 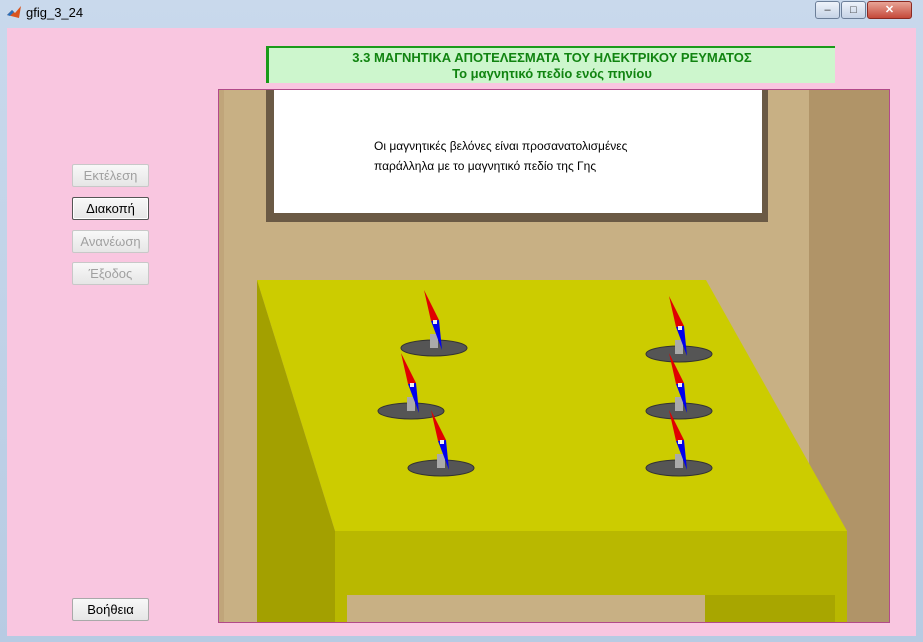 What do you see at coordinates (526, 608) in the screenshot?
I see `table-gap` at bounding box center [526, 608].